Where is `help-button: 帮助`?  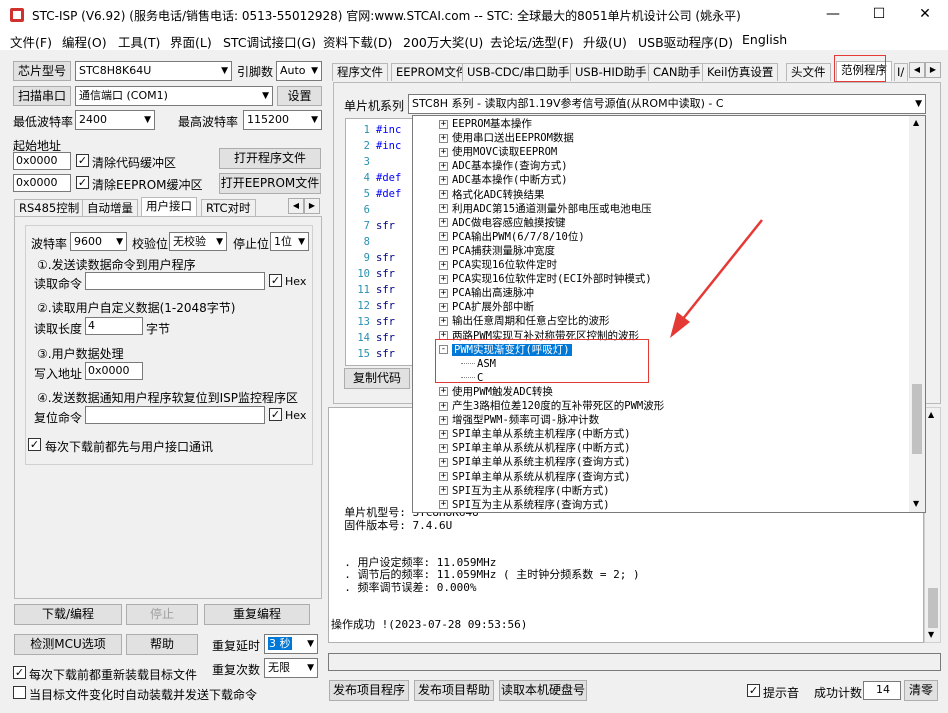 help-button: 帮助 is located at coordinates (162, 644).